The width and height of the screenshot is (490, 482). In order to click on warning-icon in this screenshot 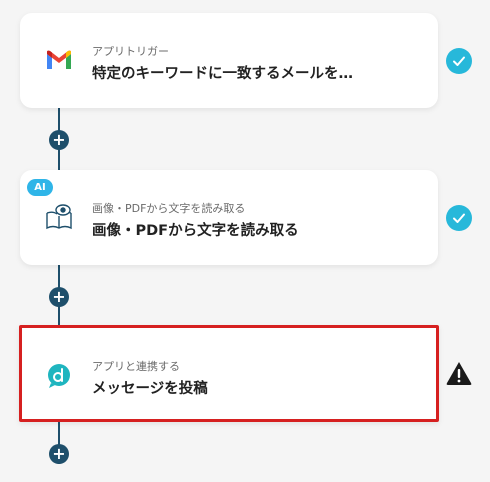, I will do `click(459, 373)`.